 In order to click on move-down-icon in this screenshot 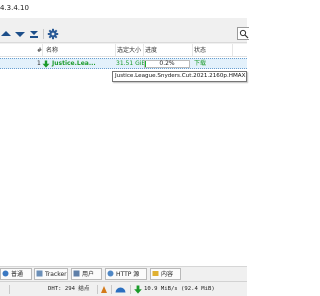, I will do `click(20, 34)`.